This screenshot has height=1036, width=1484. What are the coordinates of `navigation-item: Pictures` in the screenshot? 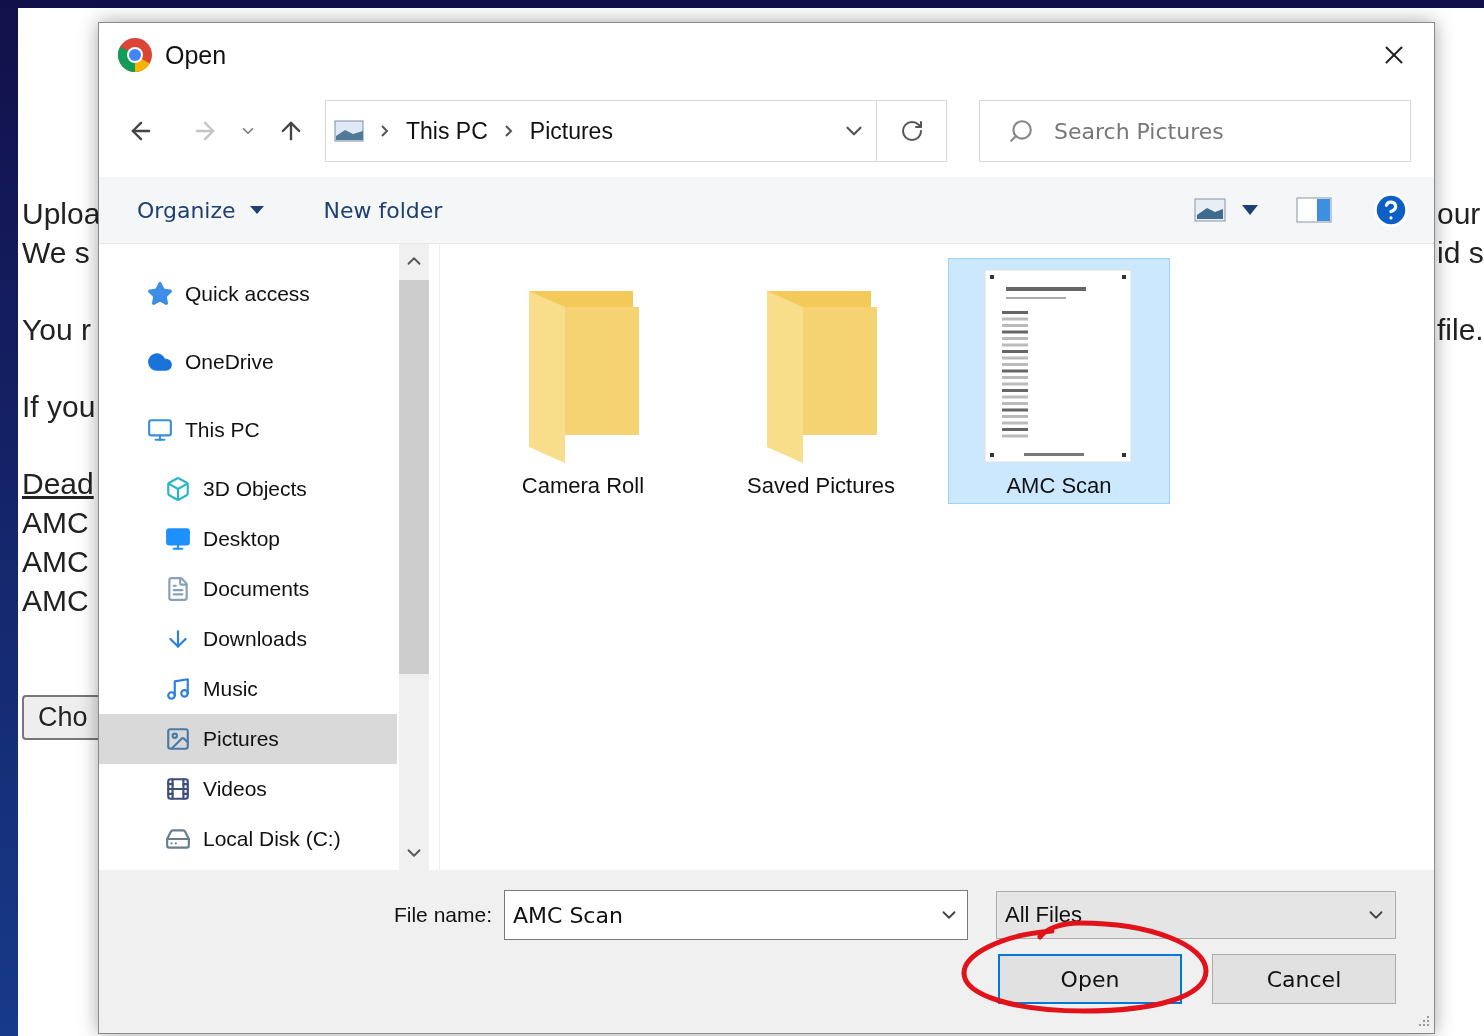 It's located at (248, 739).